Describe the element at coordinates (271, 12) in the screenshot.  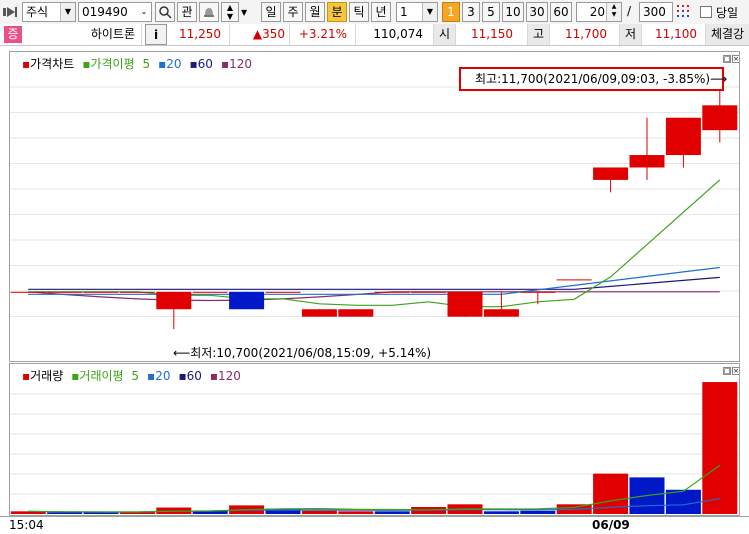
I see `period-day: 일` at that location.